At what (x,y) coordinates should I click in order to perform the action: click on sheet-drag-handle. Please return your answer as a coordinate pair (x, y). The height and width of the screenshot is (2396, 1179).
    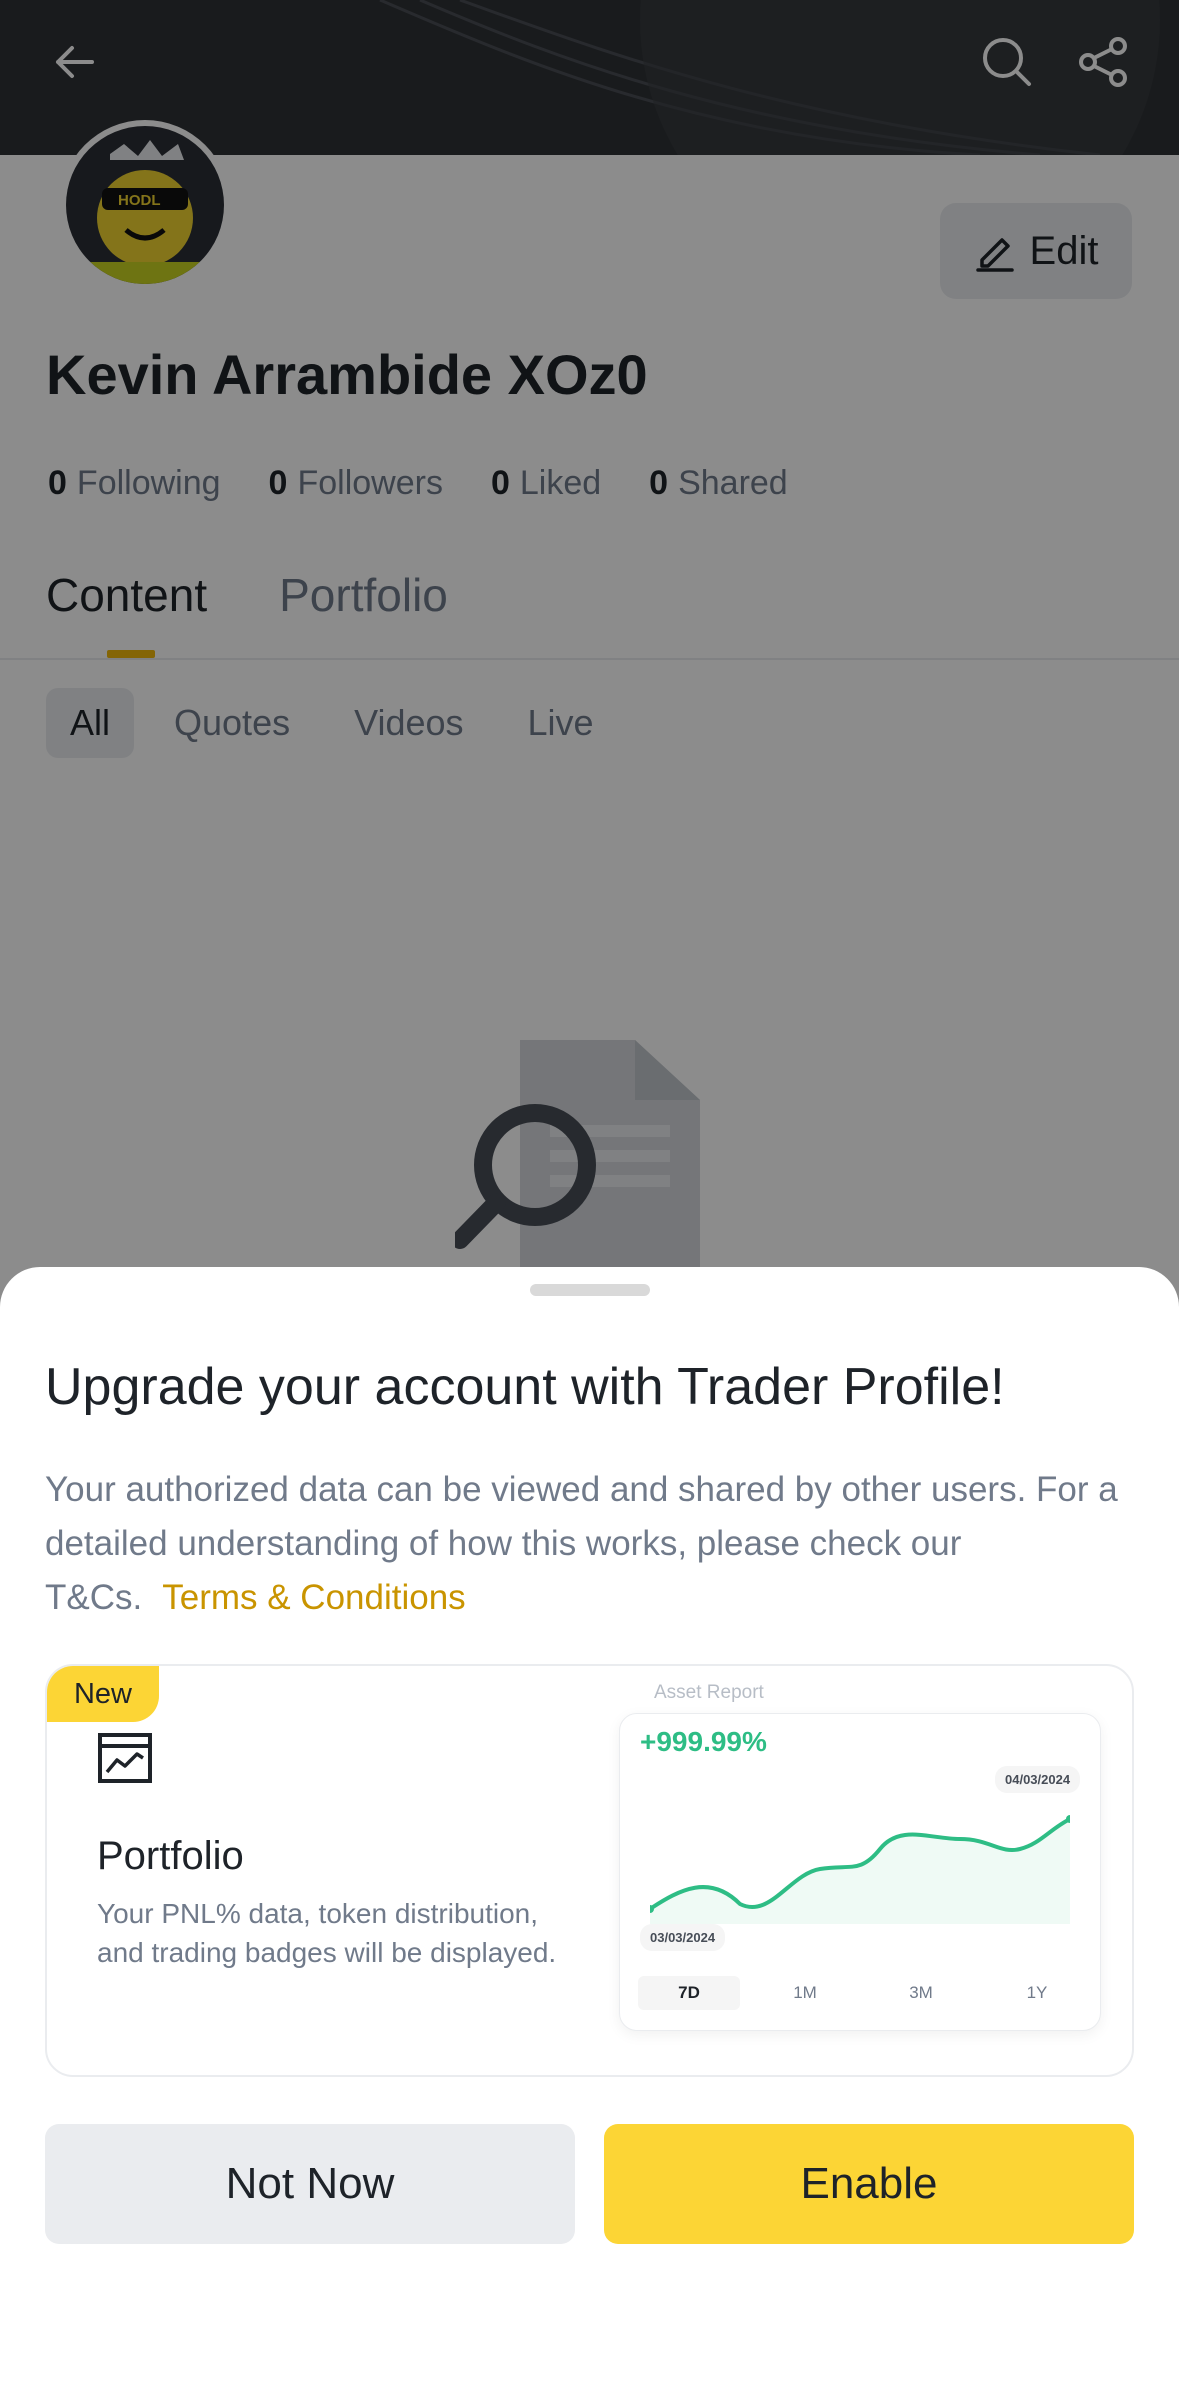
    Looking at the image, I should click on (590, 1290).